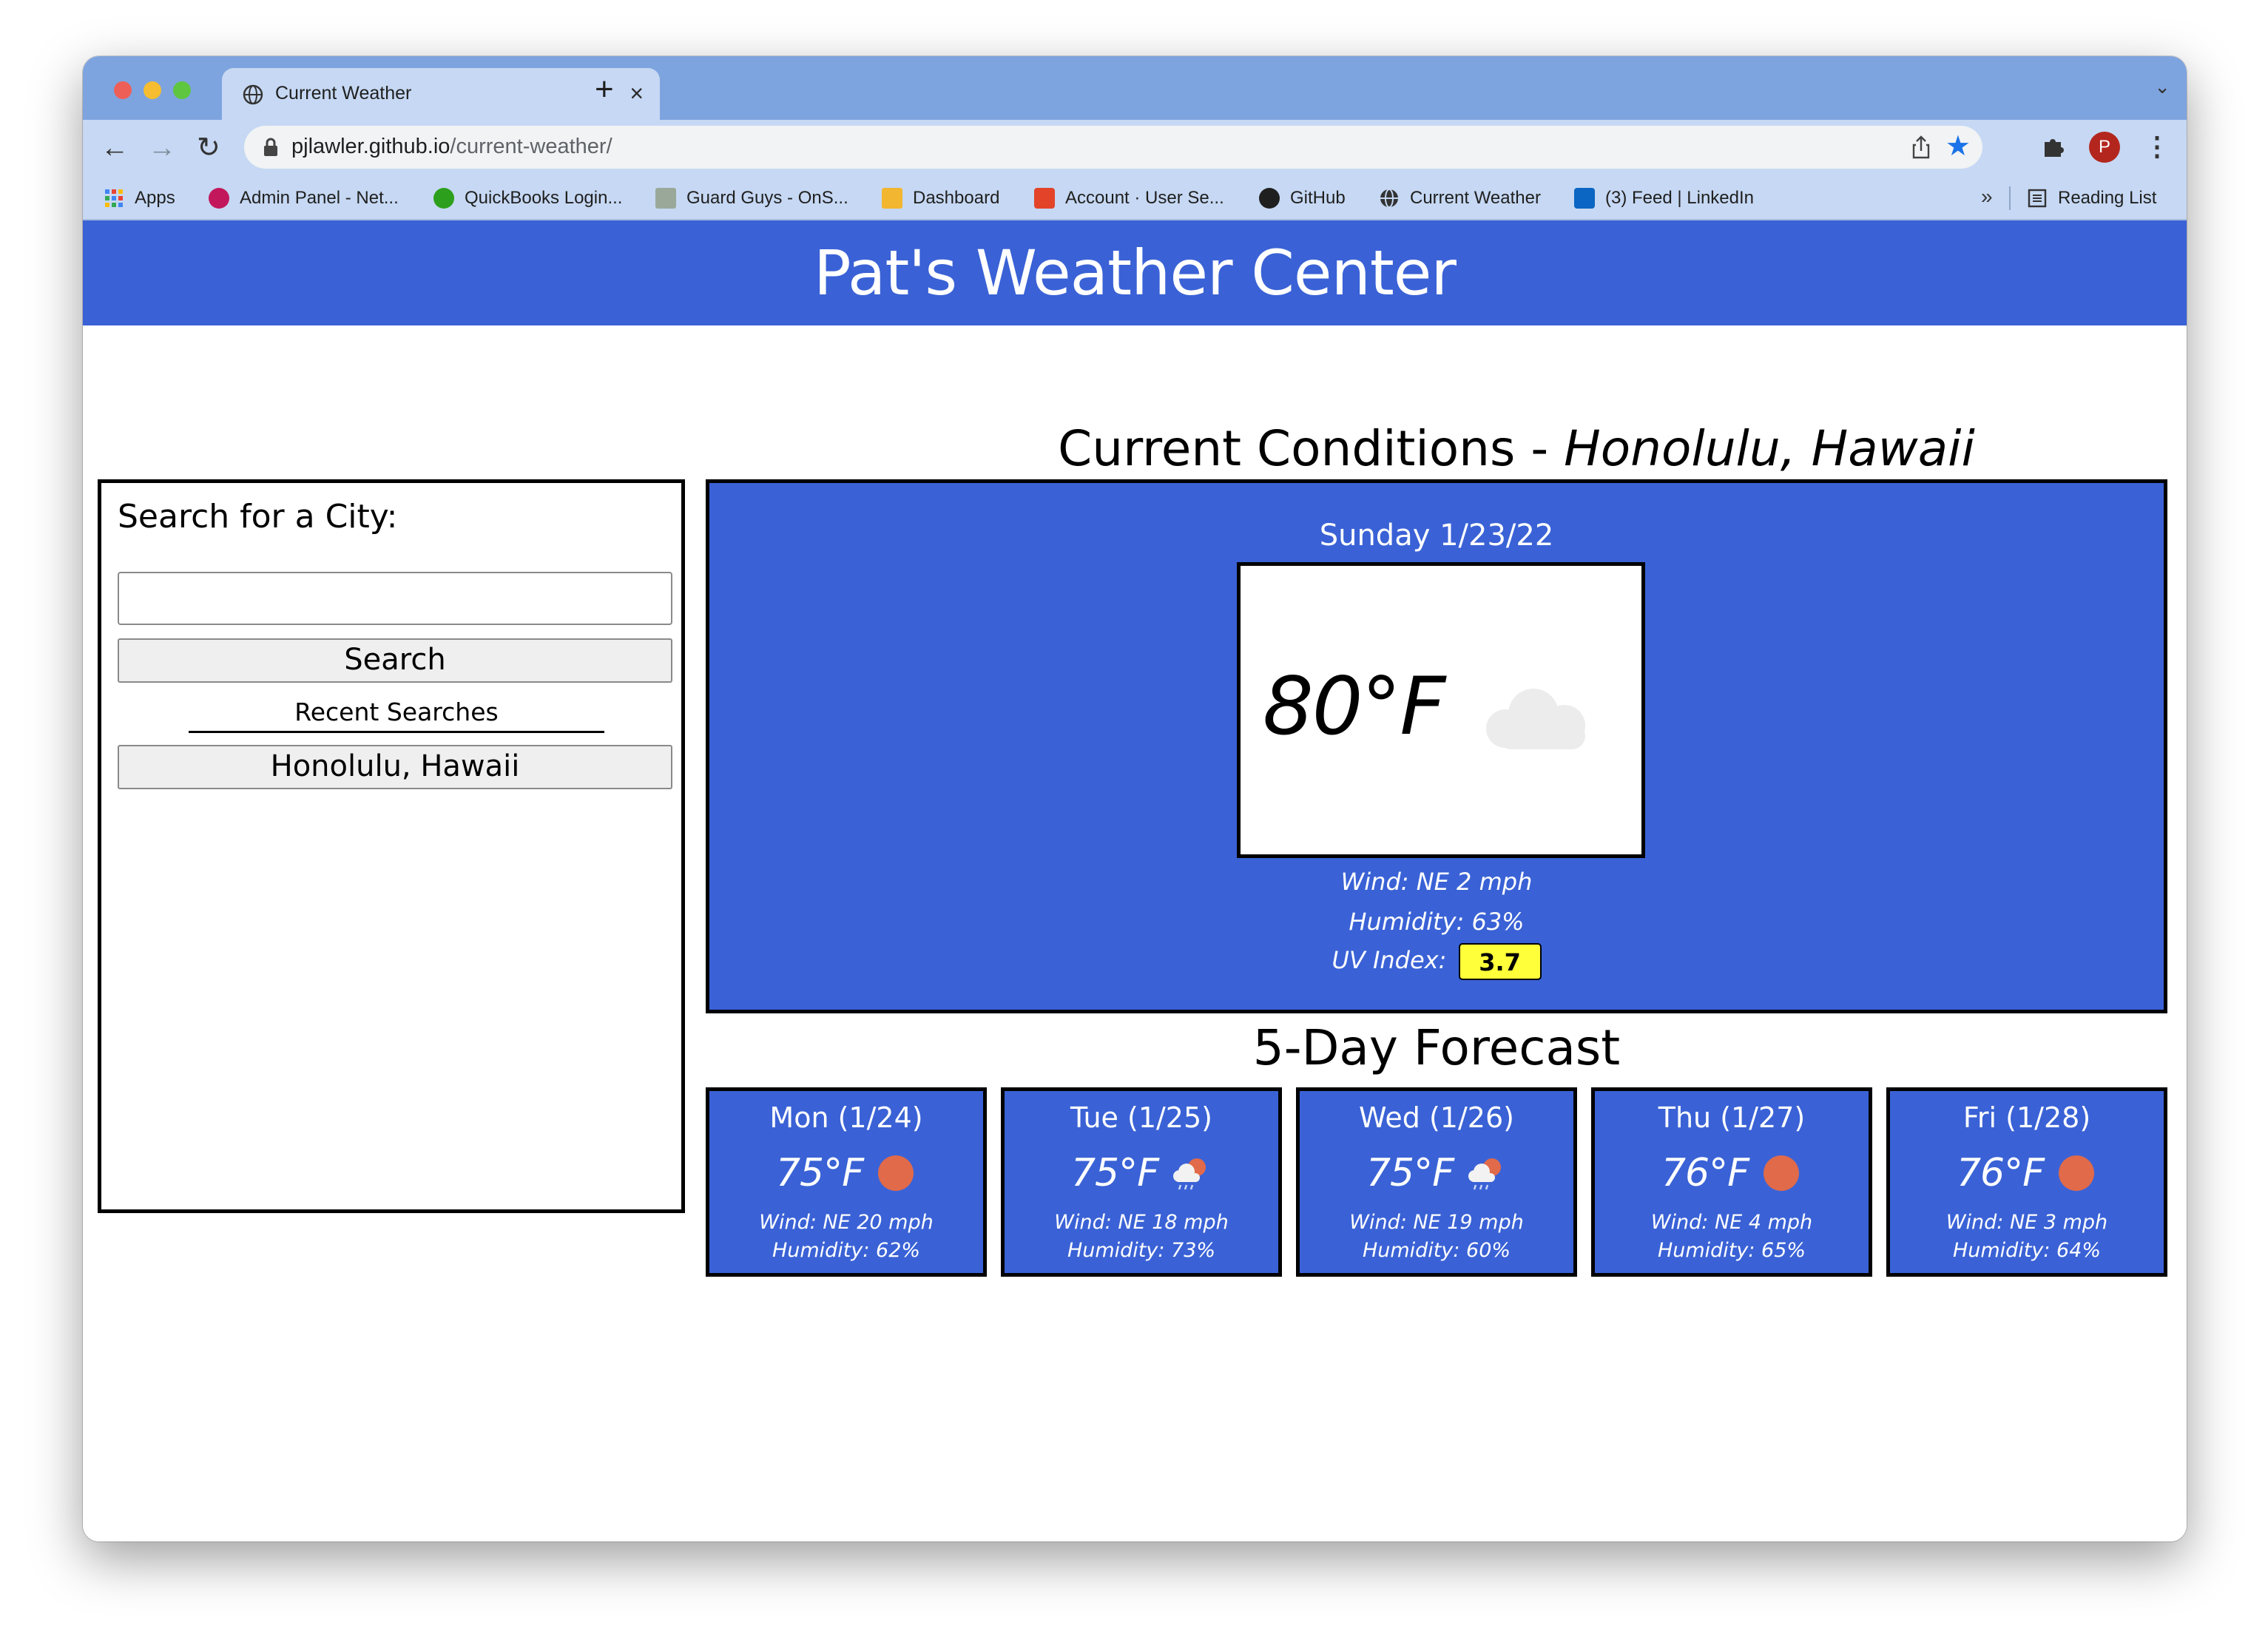 This screenshot has height=1651, width=2268. I want to click on bookmark-dashboard: Dashboard, so click(940, 198).